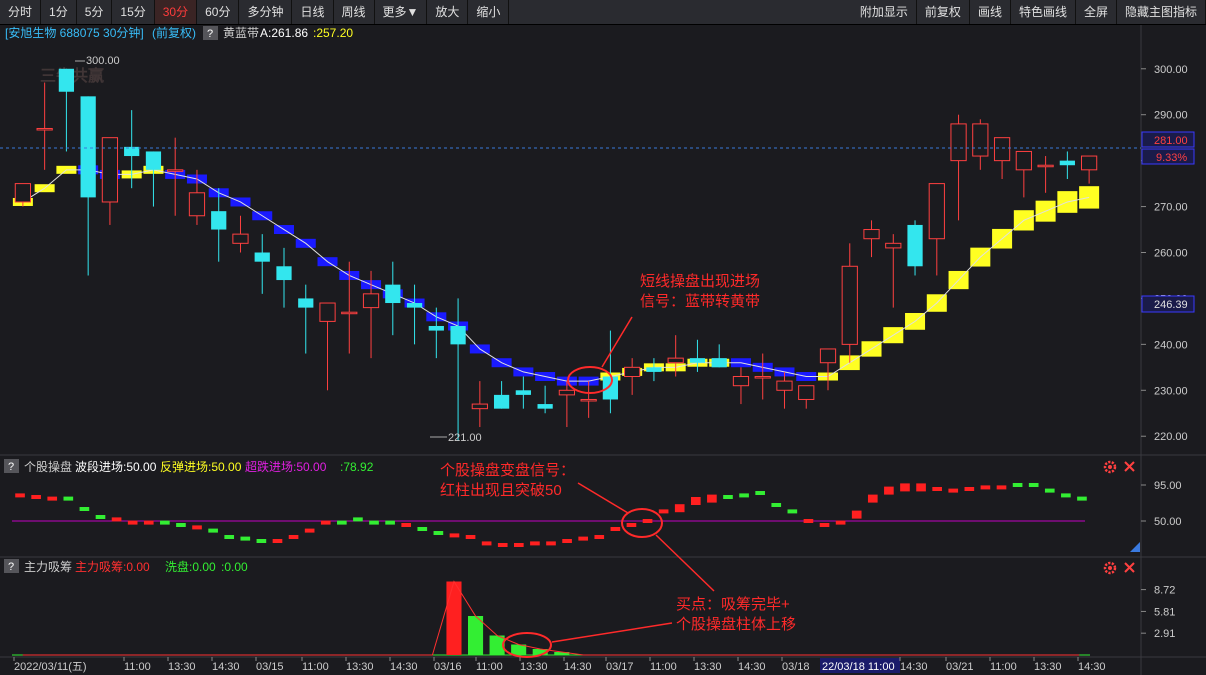 The height and width of the screenshot is (675, 1206). I want to click on tab-weekly: 周线, so click(354, 12).